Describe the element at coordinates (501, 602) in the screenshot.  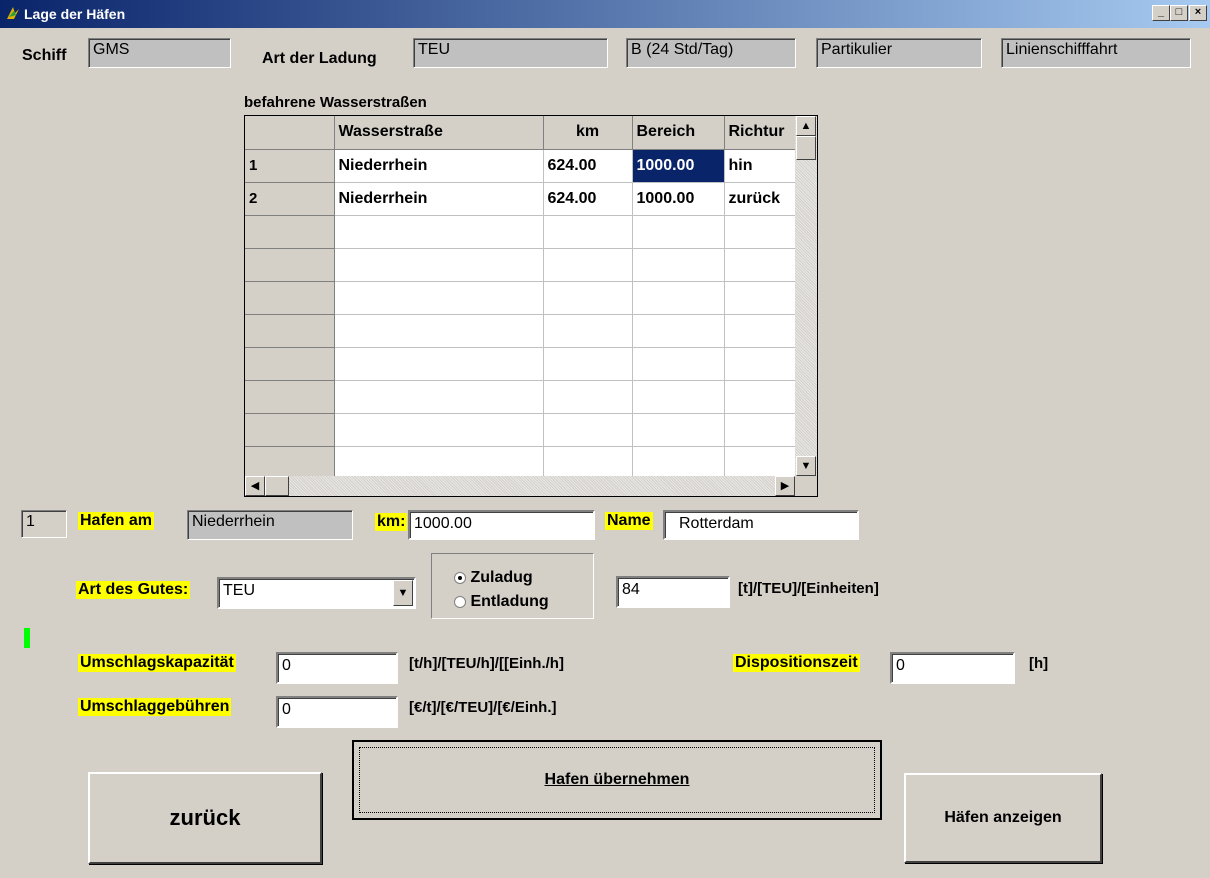
I see `radio-entladung: Entladung` at that location.